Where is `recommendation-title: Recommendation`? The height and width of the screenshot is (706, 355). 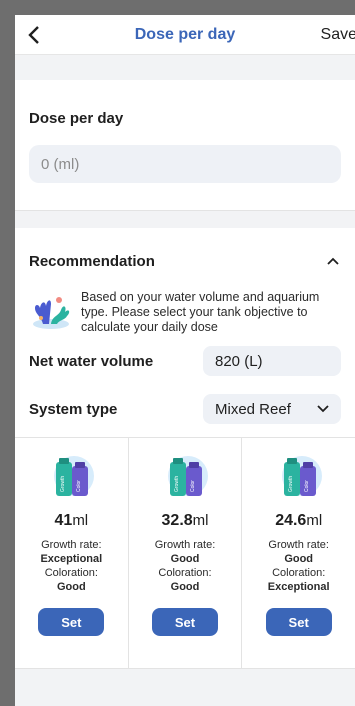 recommendation-title: Recommendation is located at coordinates (92, 261).